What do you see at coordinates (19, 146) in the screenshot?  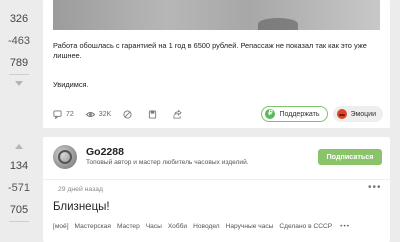 I see `upvote-arrow-icon` at bounding box center [19, 146].